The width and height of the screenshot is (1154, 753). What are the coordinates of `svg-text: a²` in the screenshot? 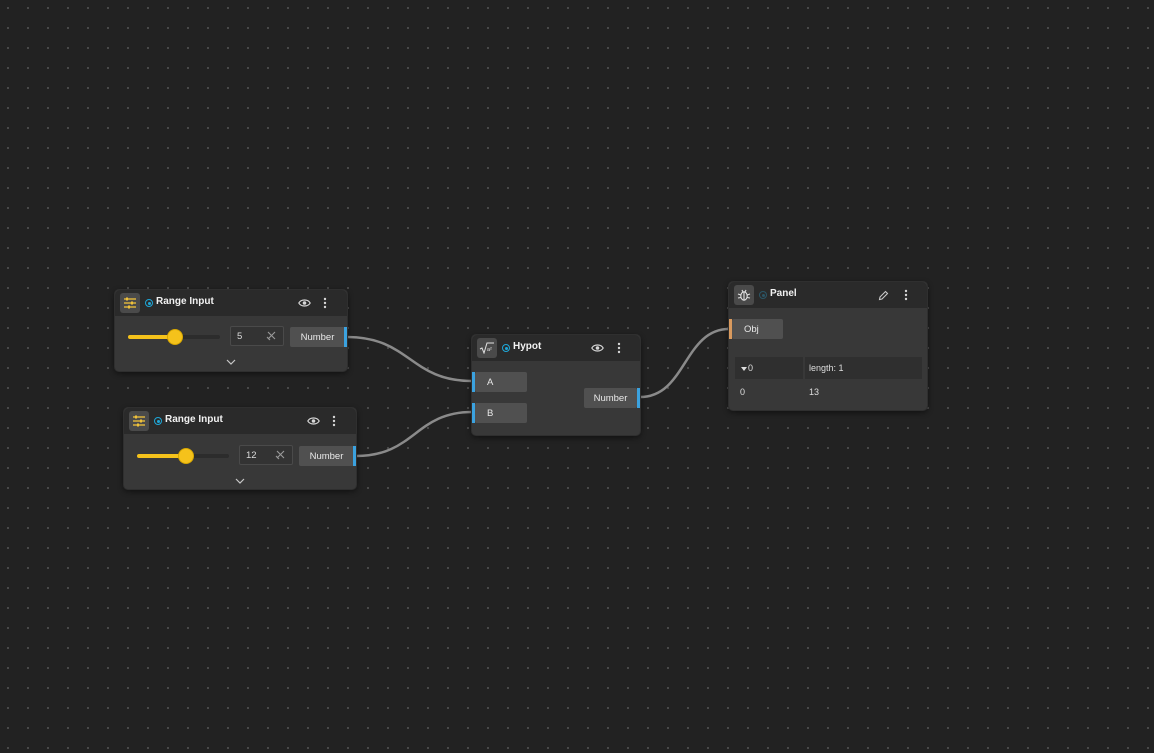 It's located at (489, 350).